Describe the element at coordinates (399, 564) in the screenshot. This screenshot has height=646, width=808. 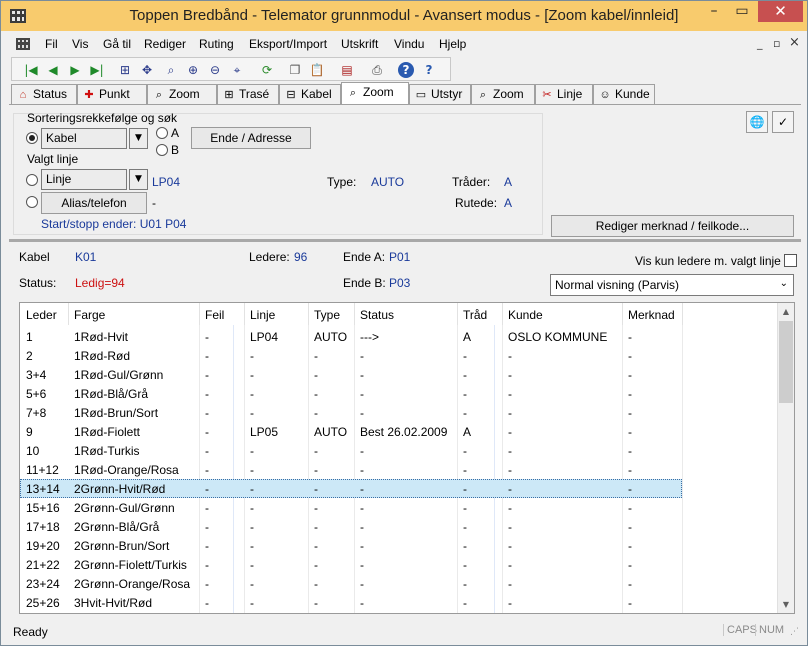
I see `table-row: 21+22 2Grønn-Fiolett/Turkis - - - - - - -` at that location.